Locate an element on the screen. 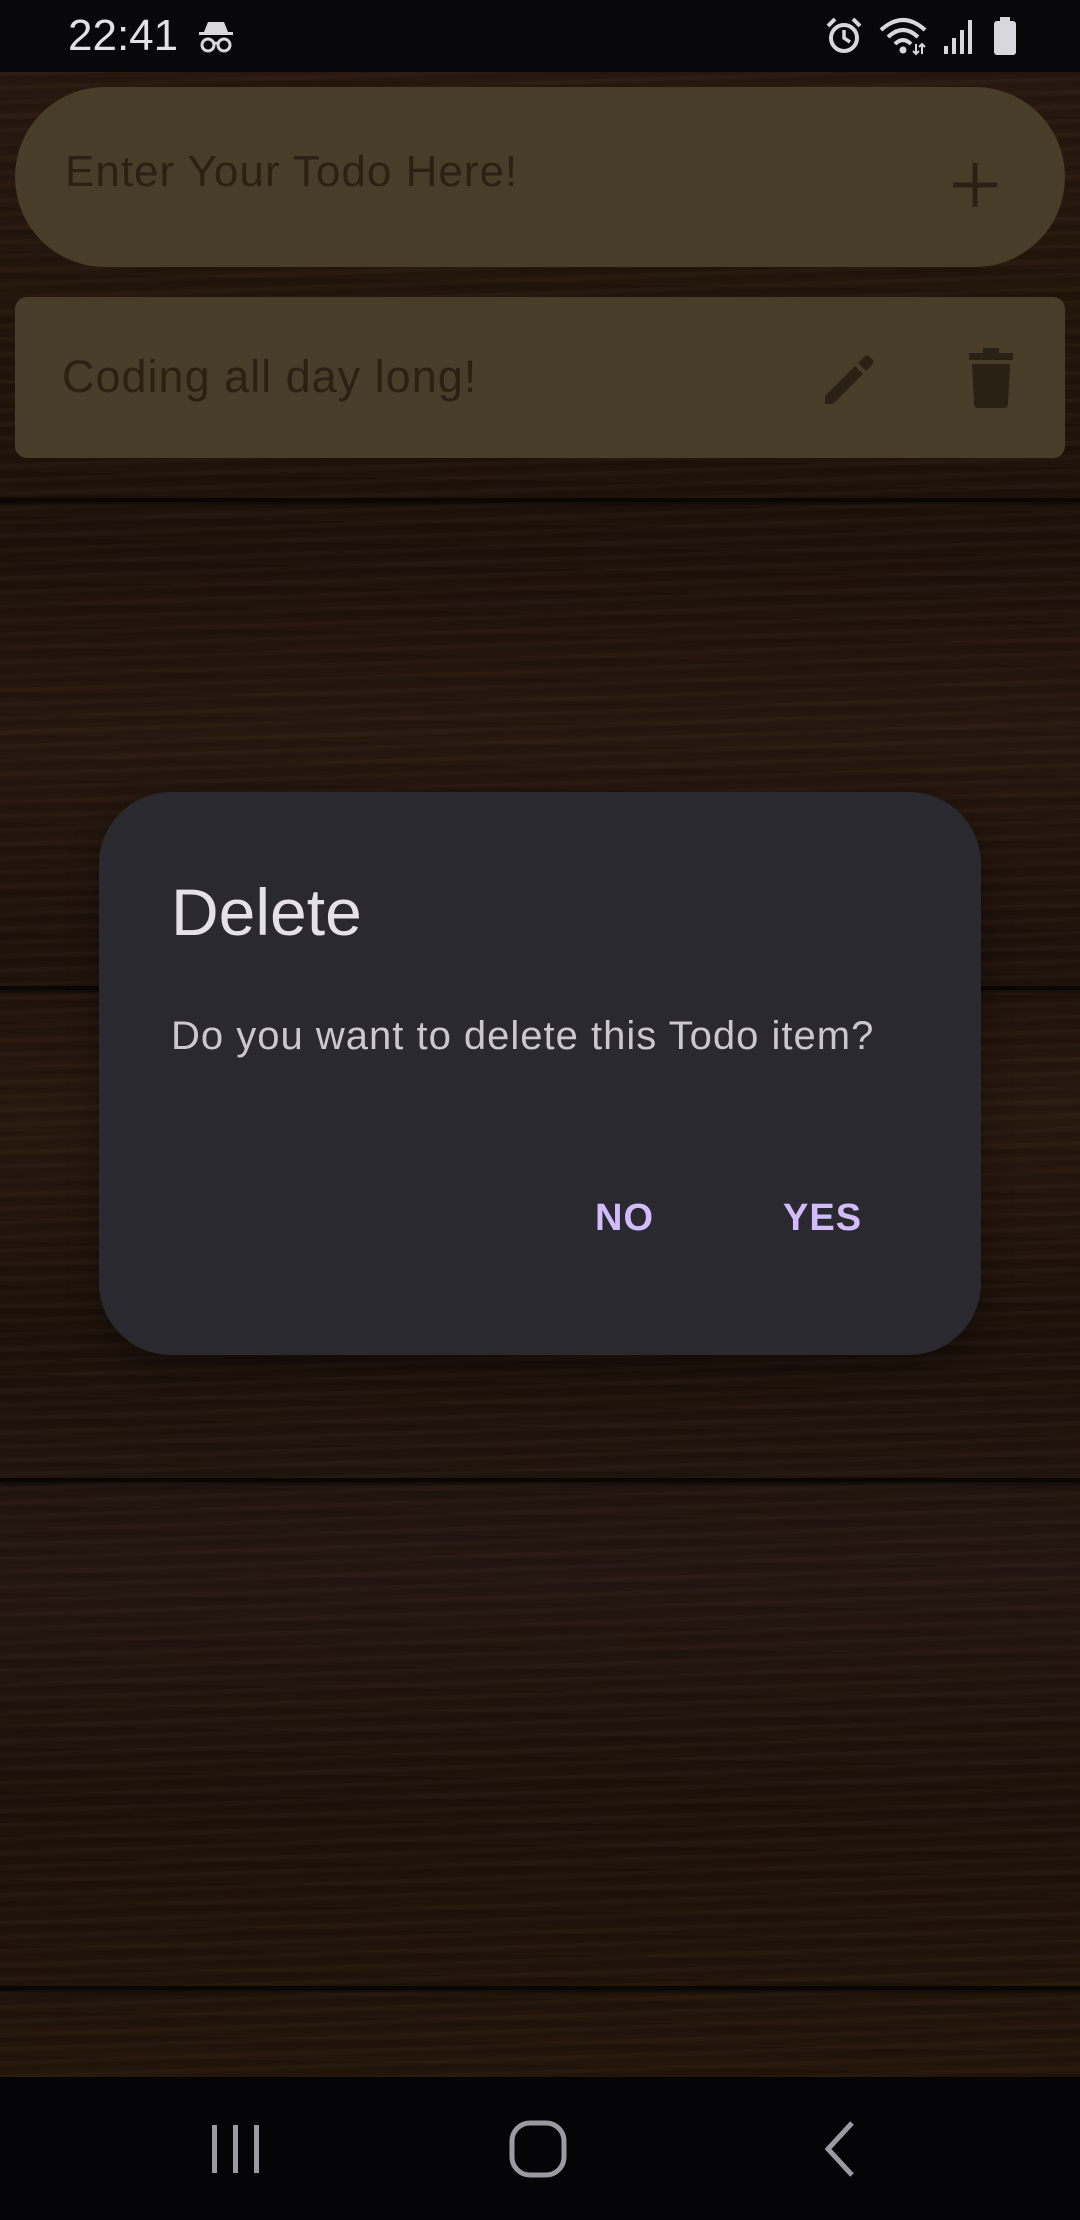 The height and width of the screenshot is (2220, 1080). back-icon is located at coordinates (842, 2149).